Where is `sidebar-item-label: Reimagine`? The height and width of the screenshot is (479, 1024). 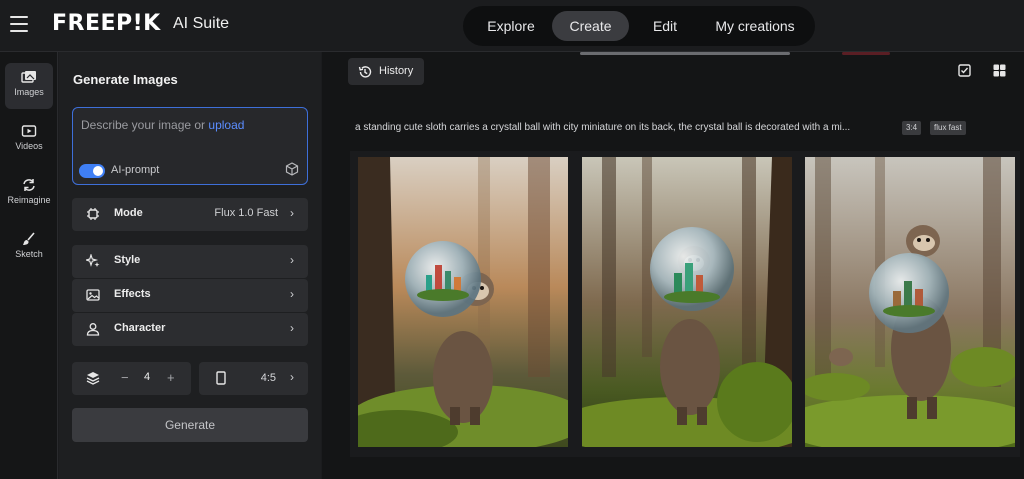 sidebar-item-label: Reimagine is located at coordinates (29, 200).